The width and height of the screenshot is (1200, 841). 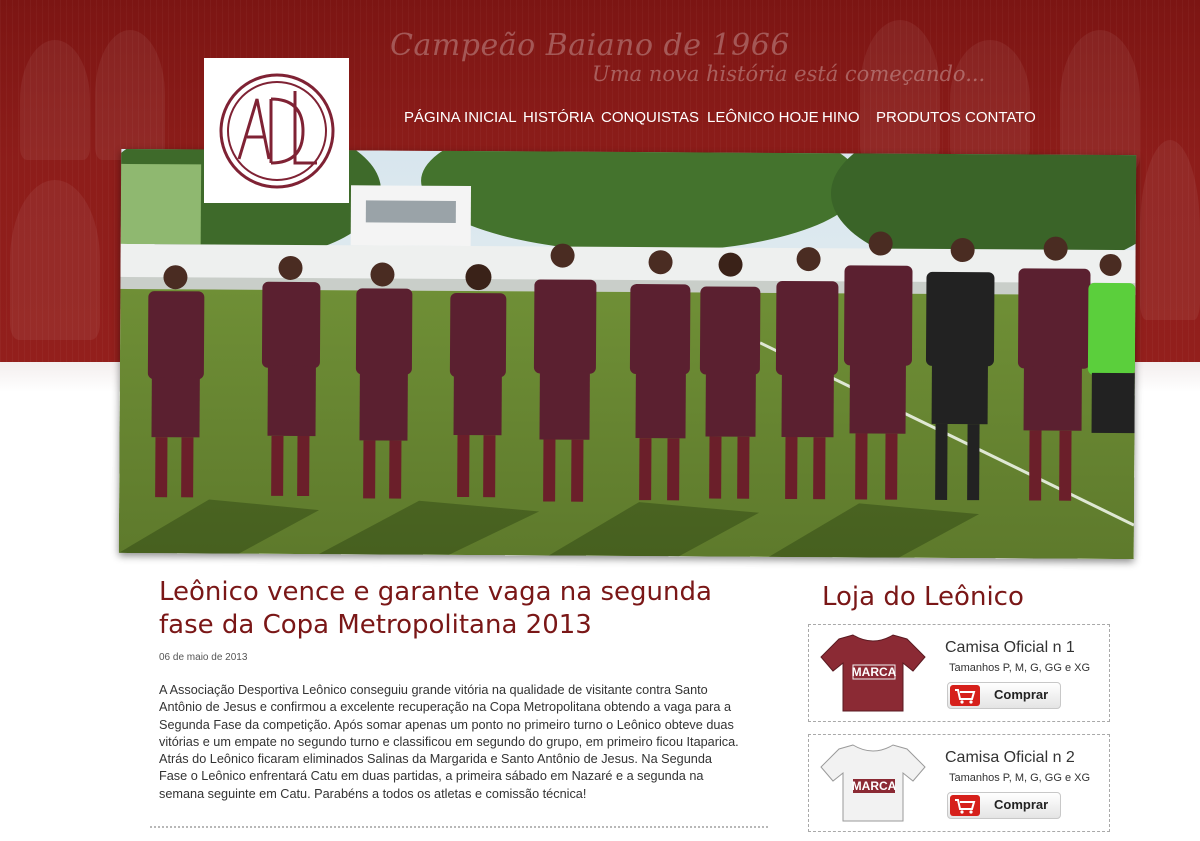 I want to click on nav-item-produtos: PRODUTOS, so click(x=918, y=117).